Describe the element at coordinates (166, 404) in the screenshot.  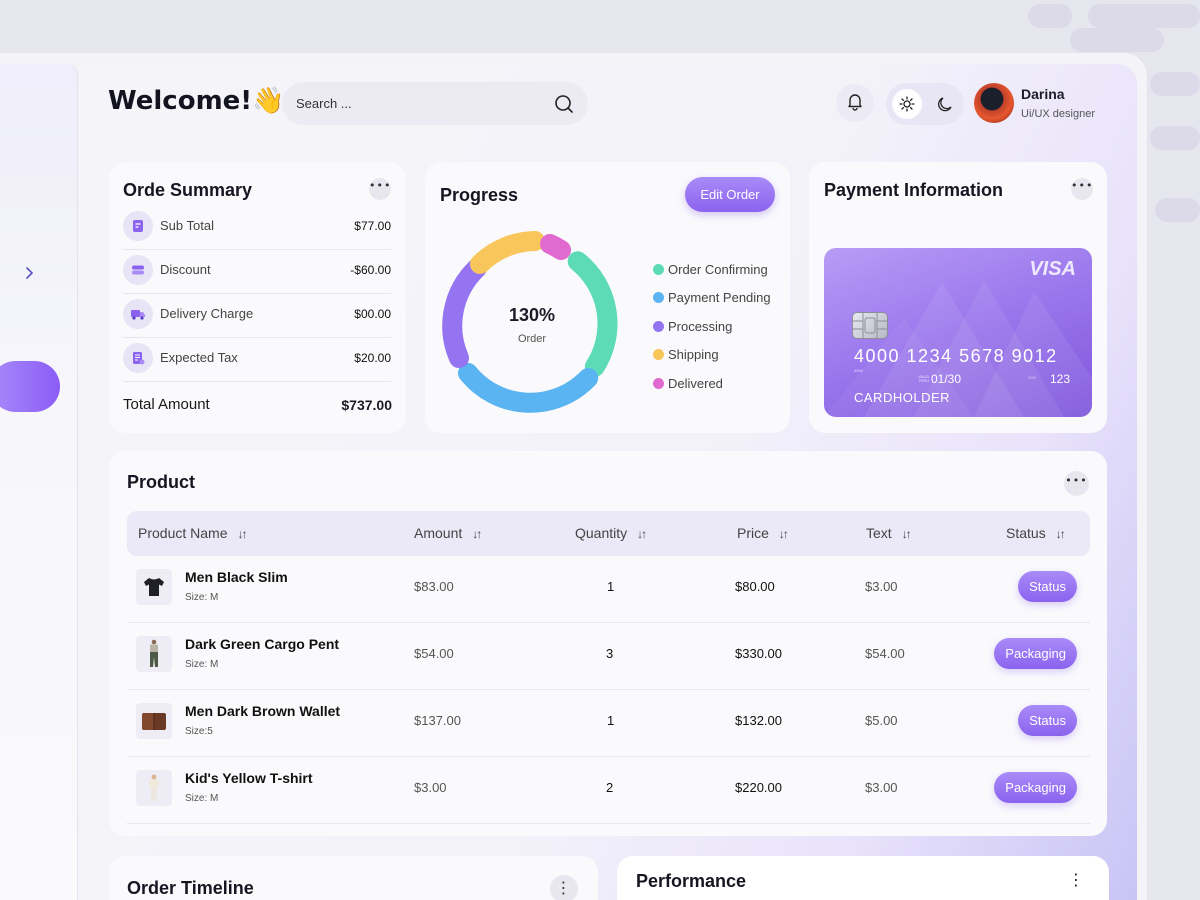
I see `total-amount-label: Total Amount` at that location.